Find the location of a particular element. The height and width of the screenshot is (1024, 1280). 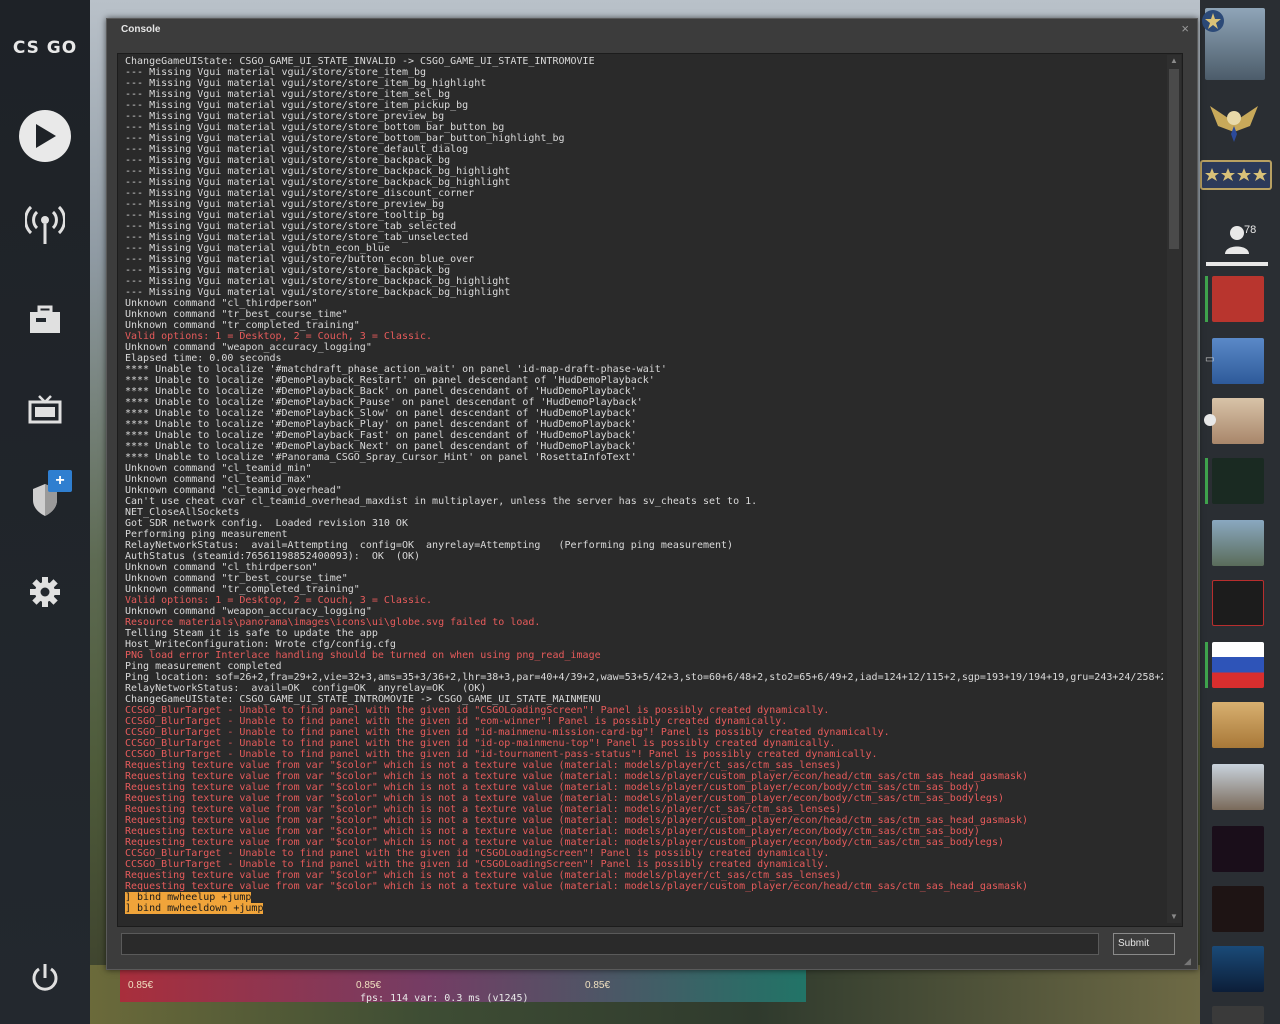

rank-icon is located at coordinates (1213, 21).